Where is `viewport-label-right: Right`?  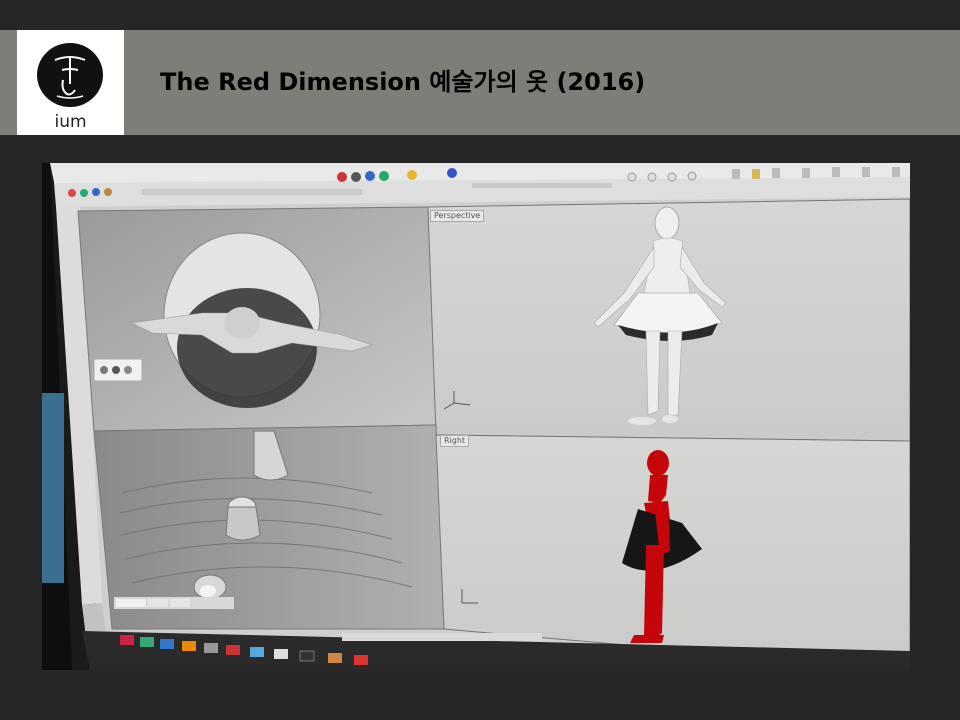 viewport-label-right: Right is located at coordinates (455, 441).